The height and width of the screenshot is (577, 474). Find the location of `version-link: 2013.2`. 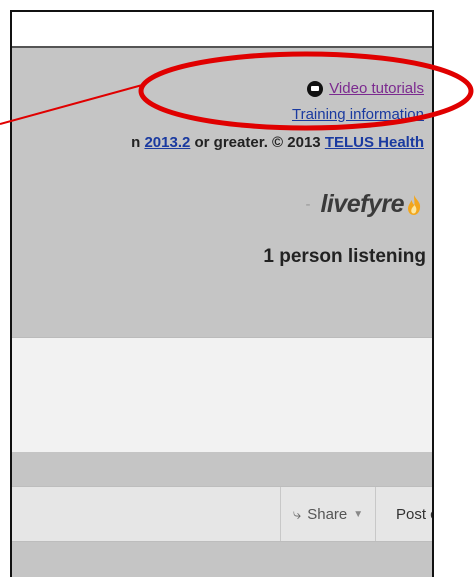

version-link: 2013.2 is located at coordinates (167, 142).